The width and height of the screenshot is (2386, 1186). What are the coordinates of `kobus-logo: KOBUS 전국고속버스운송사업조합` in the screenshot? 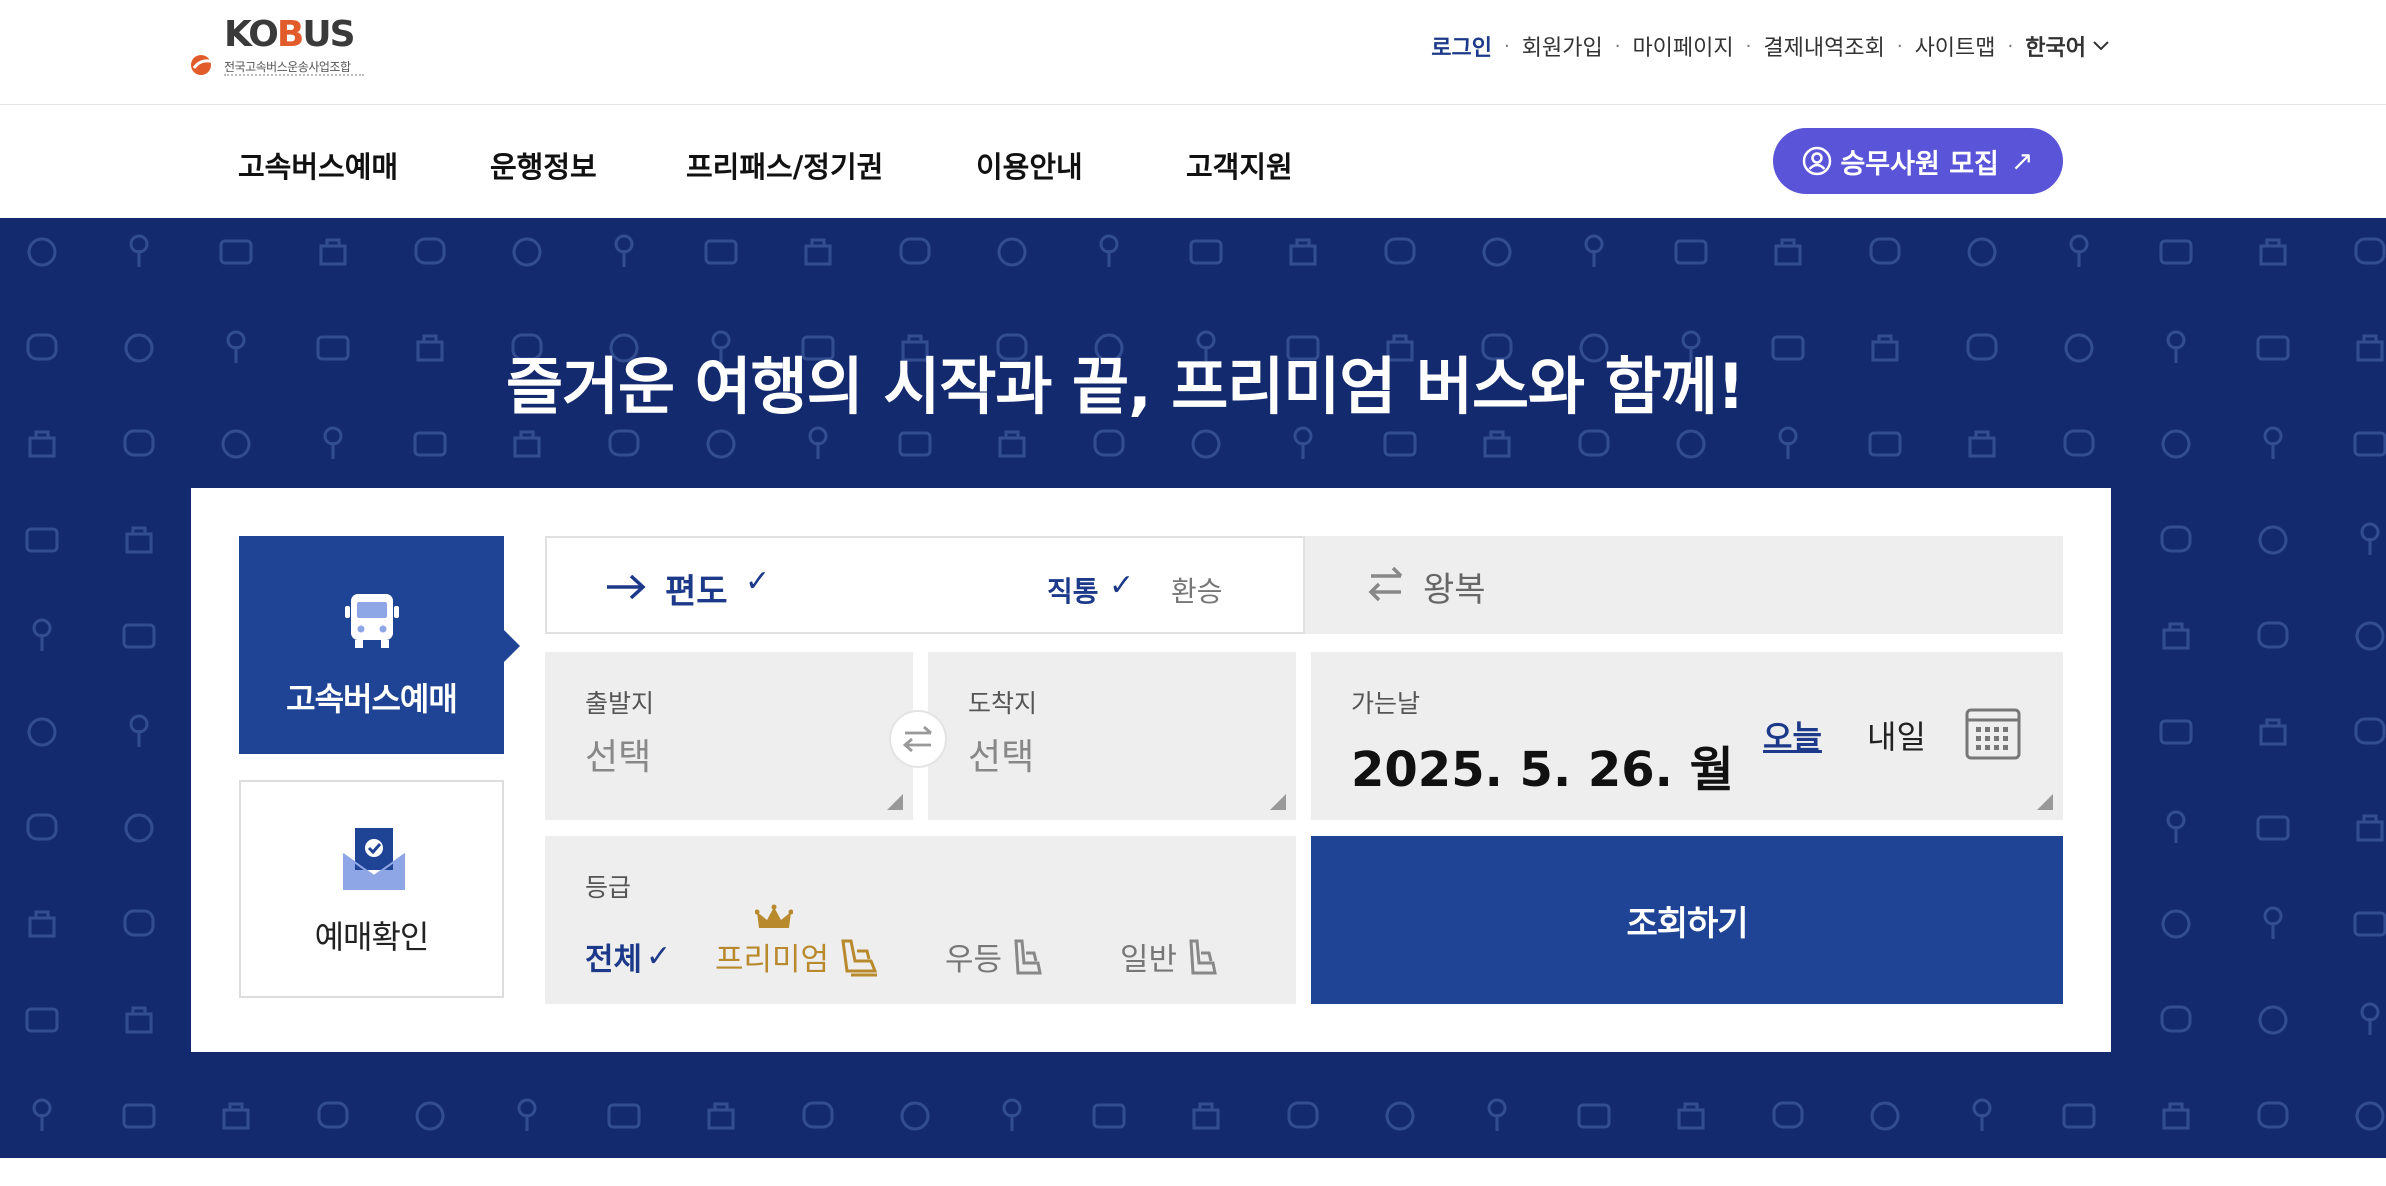 It's located at (277, 49).